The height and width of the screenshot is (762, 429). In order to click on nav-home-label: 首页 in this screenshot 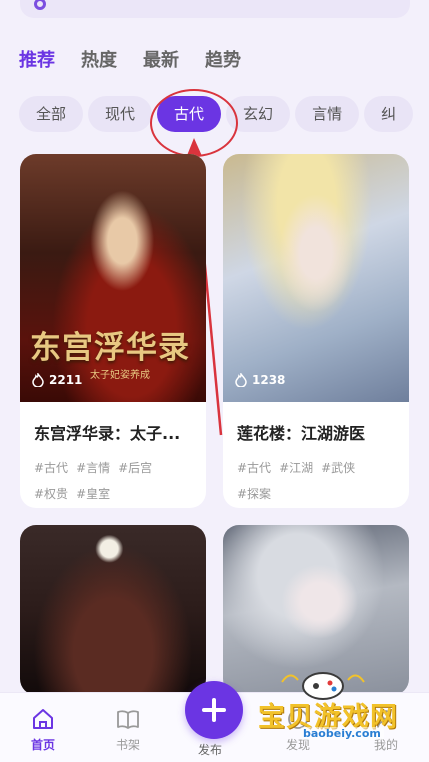, I will do `click(42, 745)`.